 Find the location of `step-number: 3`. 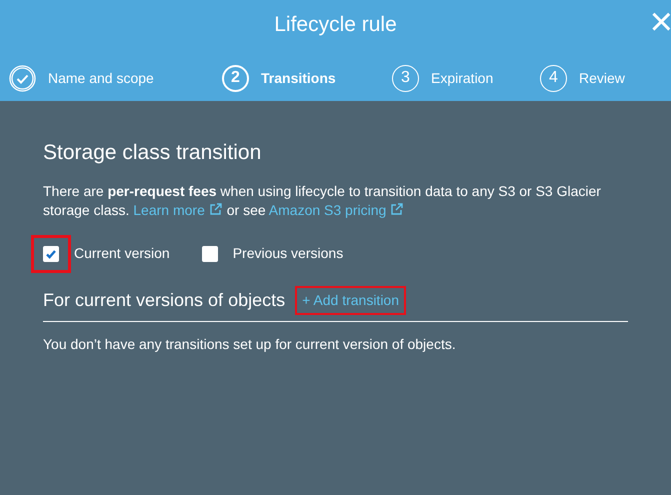

step-number: 3 is located at coordinates (405, 78).